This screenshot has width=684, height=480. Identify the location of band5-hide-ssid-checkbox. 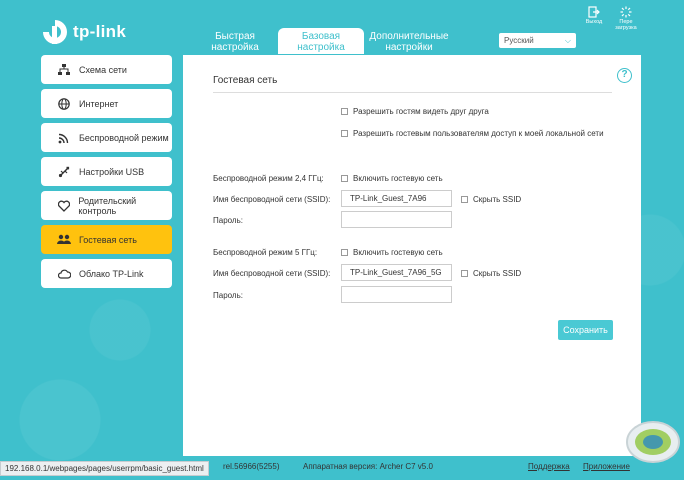
(464, 274).